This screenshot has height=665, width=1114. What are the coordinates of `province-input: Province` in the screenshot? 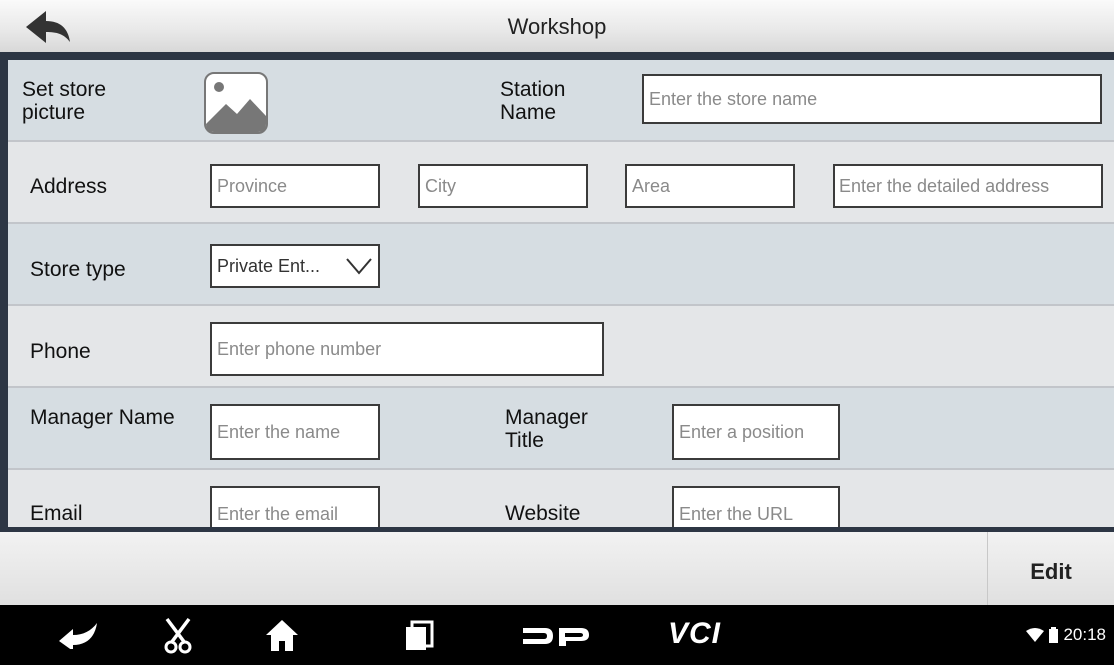 It's located at (295, 186).